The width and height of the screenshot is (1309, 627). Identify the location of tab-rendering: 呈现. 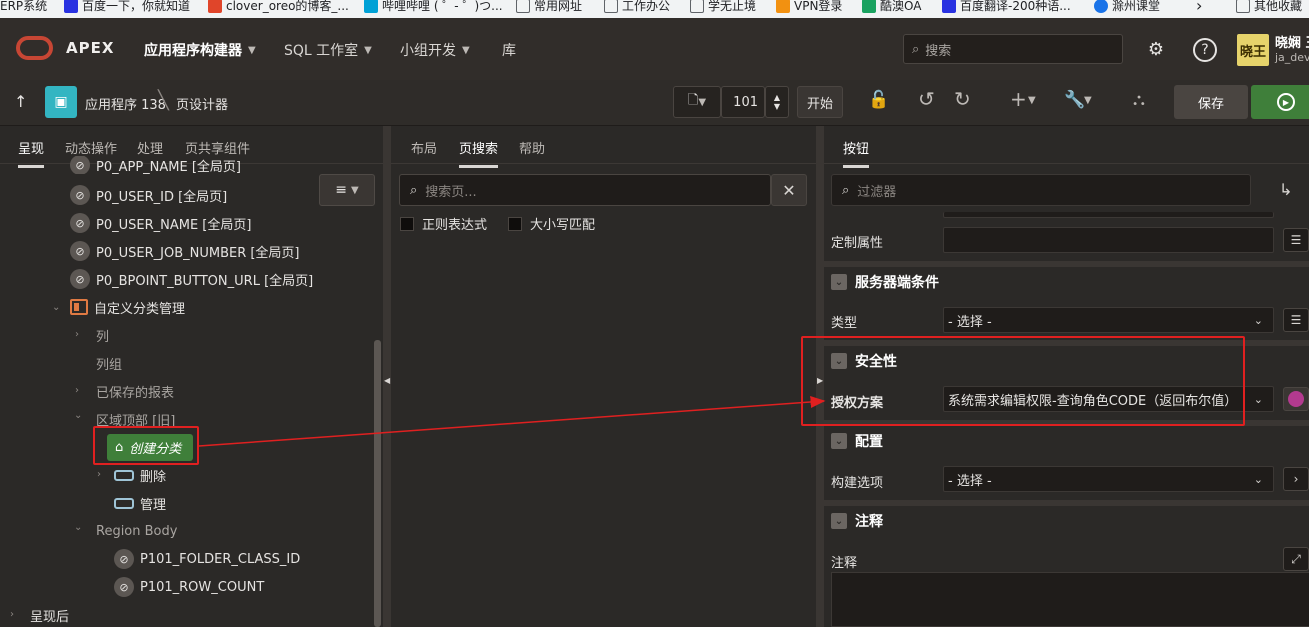
(31, 153).